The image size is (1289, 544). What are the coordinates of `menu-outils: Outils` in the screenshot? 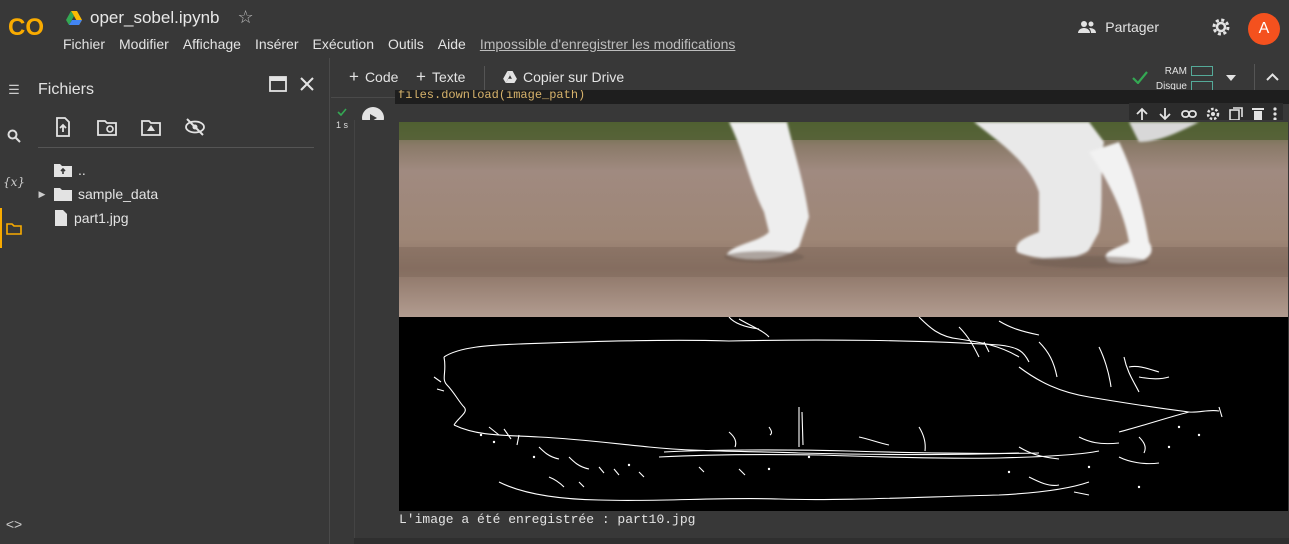 It's located at (406, 44).